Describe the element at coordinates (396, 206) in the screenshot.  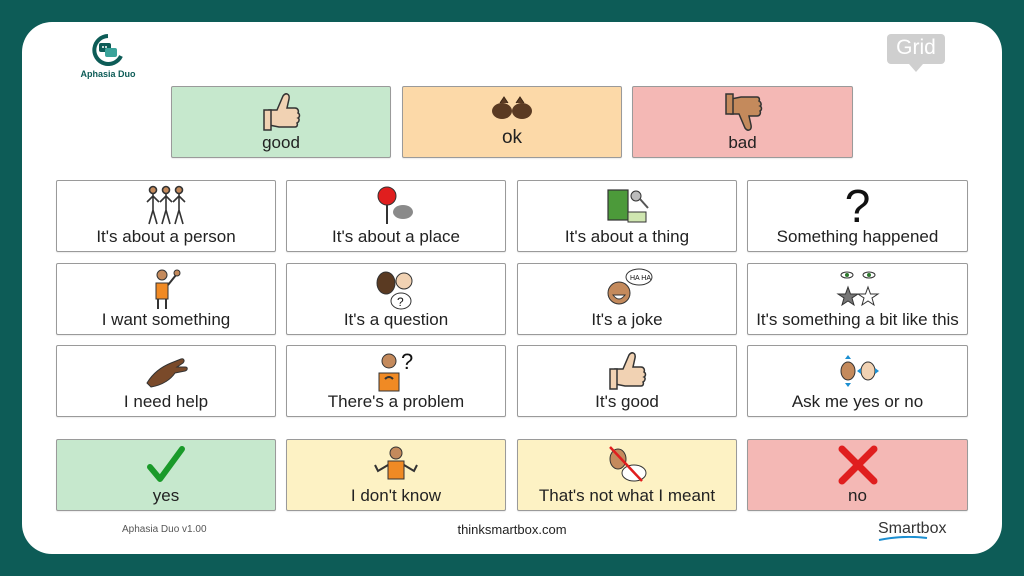
I see `map-pin-icon` at that location.